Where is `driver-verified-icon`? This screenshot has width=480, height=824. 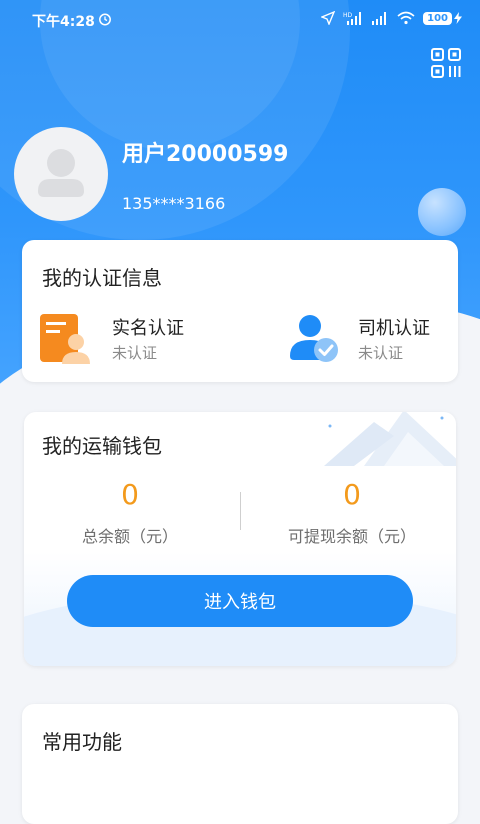
driver-verified-icon is located at coordinates (314, 338).